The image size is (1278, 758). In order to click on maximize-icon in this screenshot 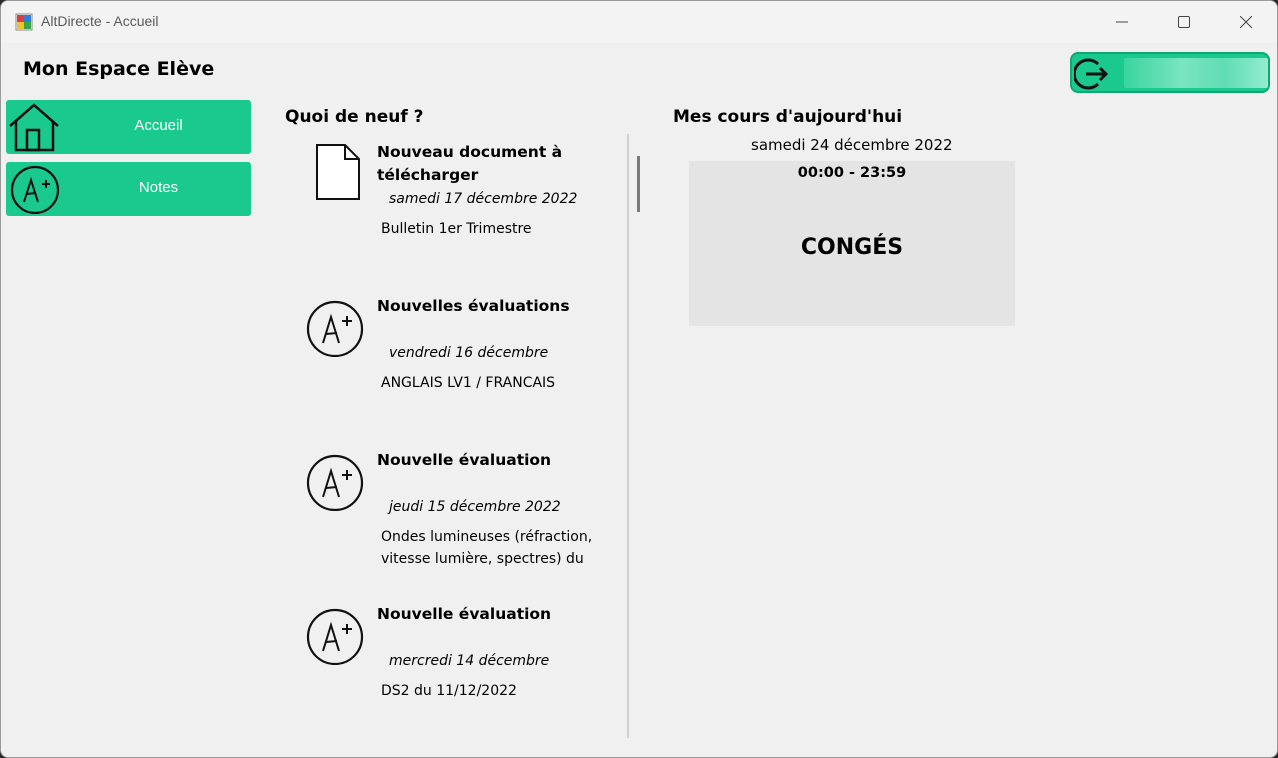, I will do `click(1184, 22)`.